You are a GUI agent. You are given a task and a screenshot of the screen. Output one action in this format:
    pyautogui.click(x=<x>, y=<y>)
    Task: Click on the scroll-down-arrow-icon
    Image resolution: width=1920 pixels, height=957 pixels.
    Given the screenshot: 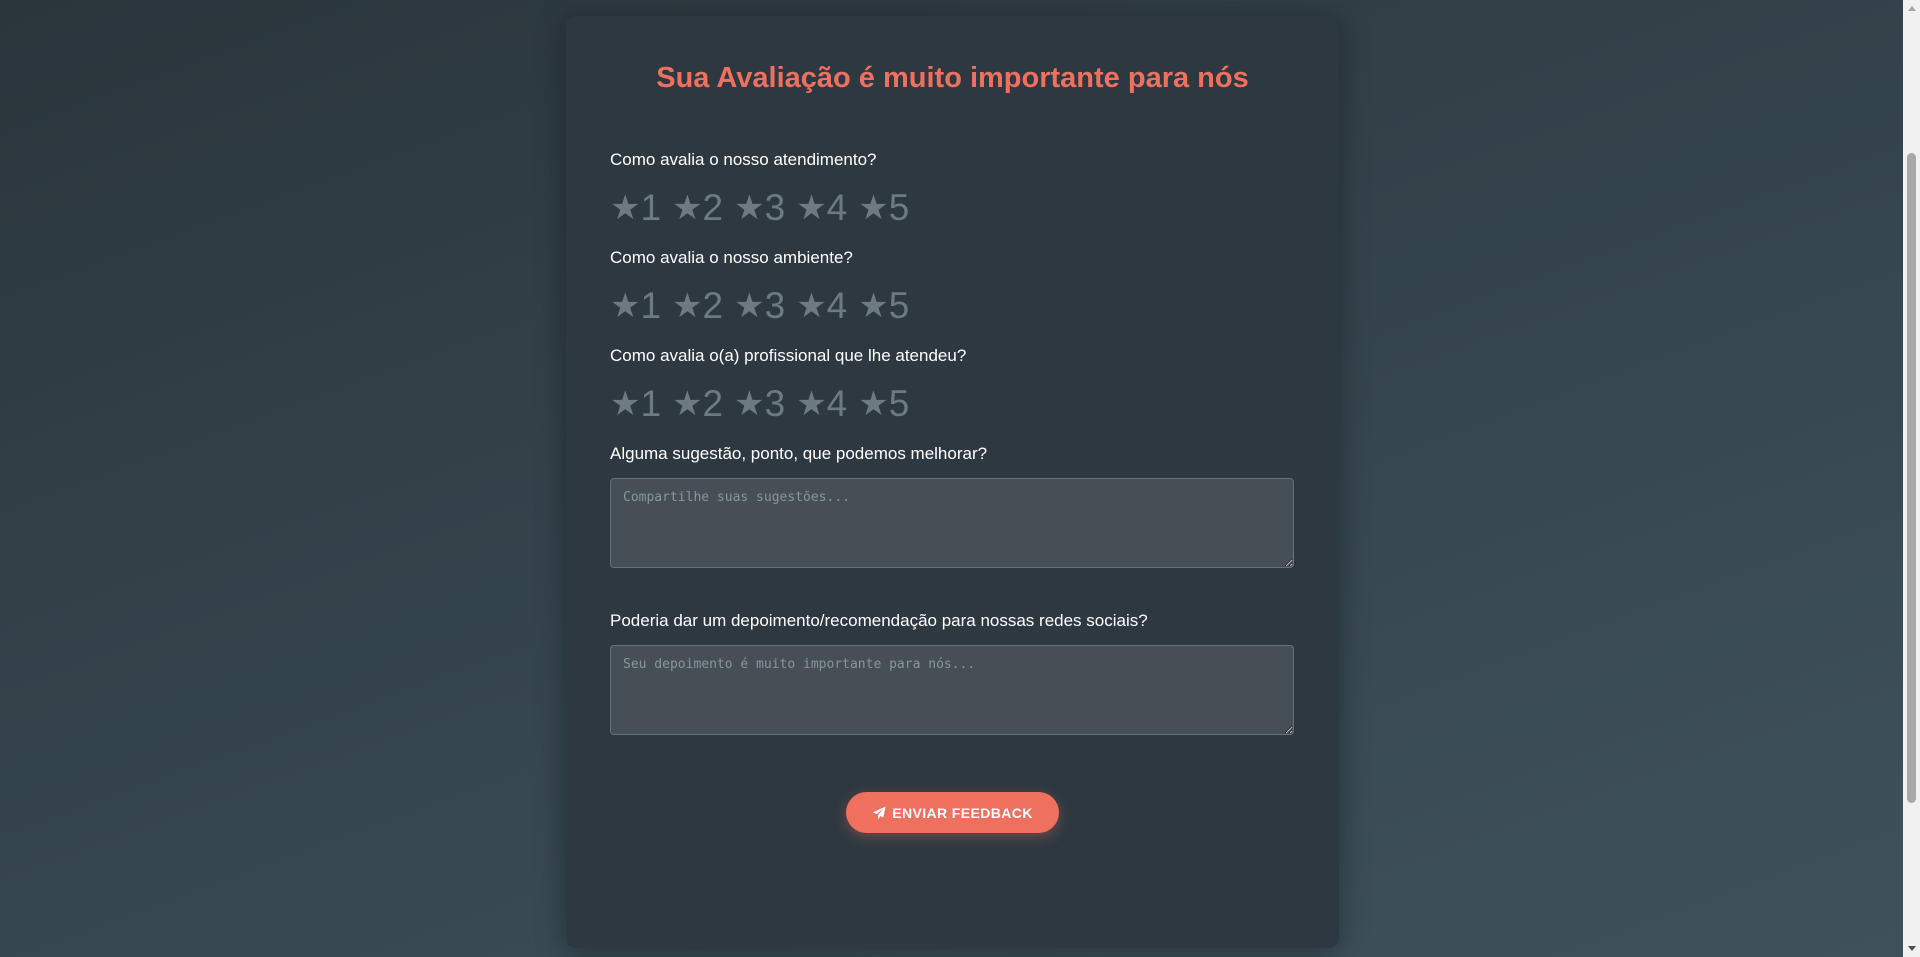 What is the action you would take?
    pyautogui.click(x=1911, y=948)
    